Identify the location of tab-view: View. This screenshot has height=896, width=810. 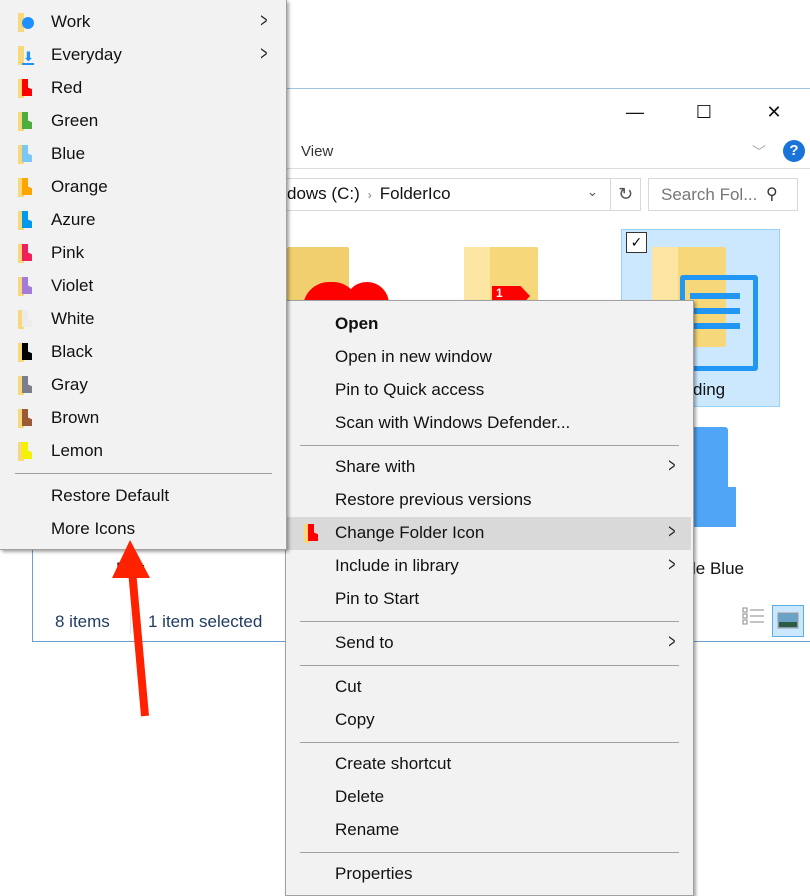
(317, 151).